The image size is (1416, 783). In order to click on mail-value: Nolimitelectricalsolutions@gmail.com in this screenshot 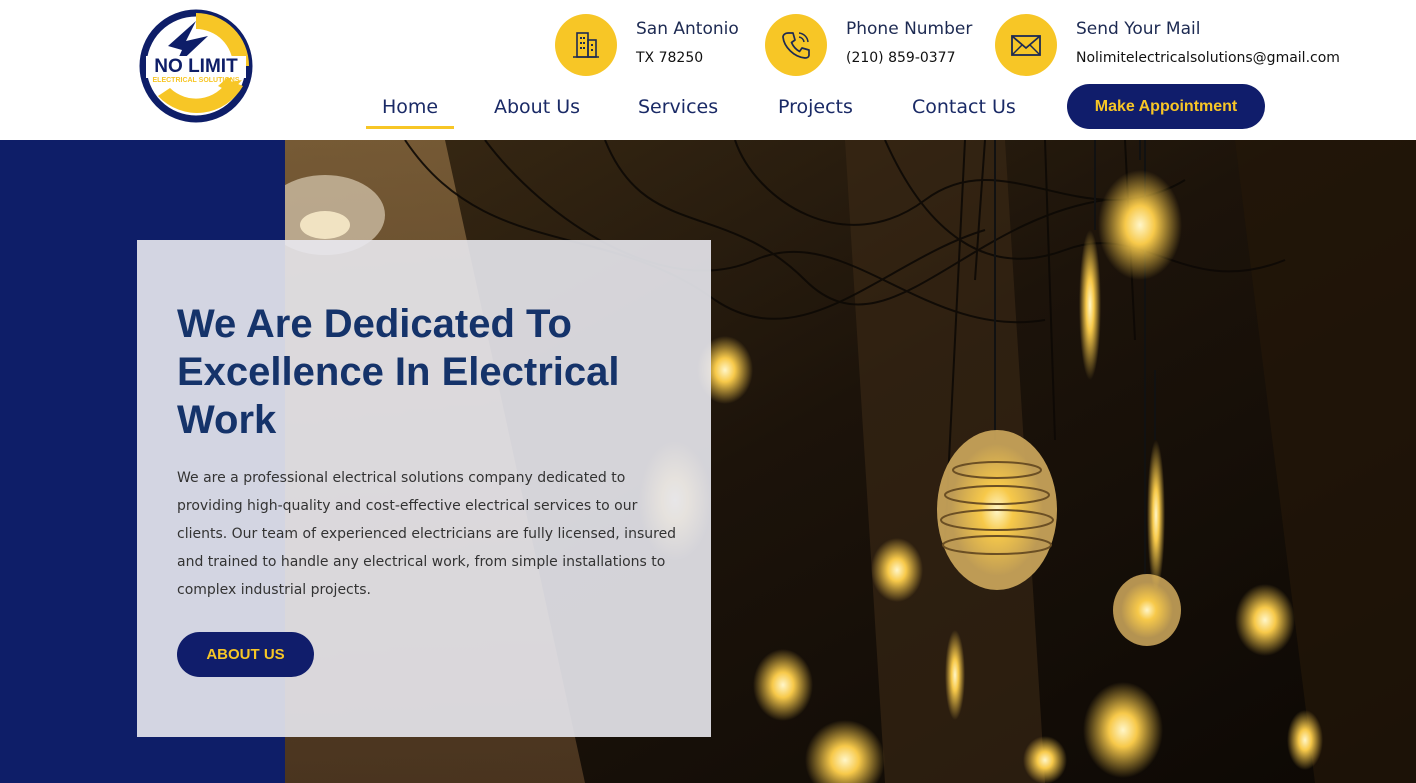, I will do `click(1208, 58)`.